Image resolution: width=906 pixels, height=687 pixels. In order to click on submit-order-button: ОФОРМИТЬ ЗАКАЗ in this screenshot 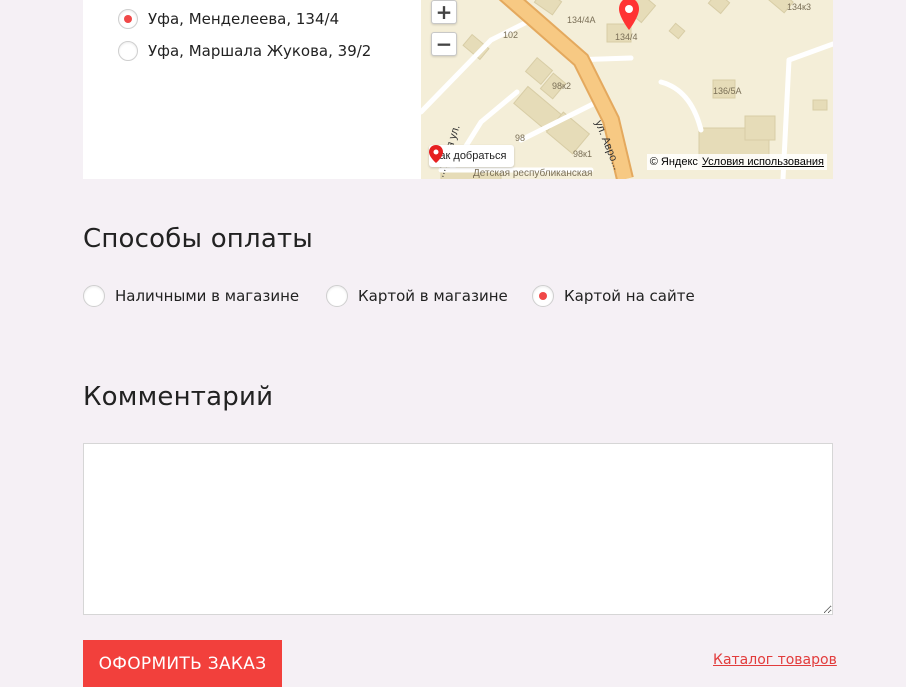, I will do `click(182, 663)`.